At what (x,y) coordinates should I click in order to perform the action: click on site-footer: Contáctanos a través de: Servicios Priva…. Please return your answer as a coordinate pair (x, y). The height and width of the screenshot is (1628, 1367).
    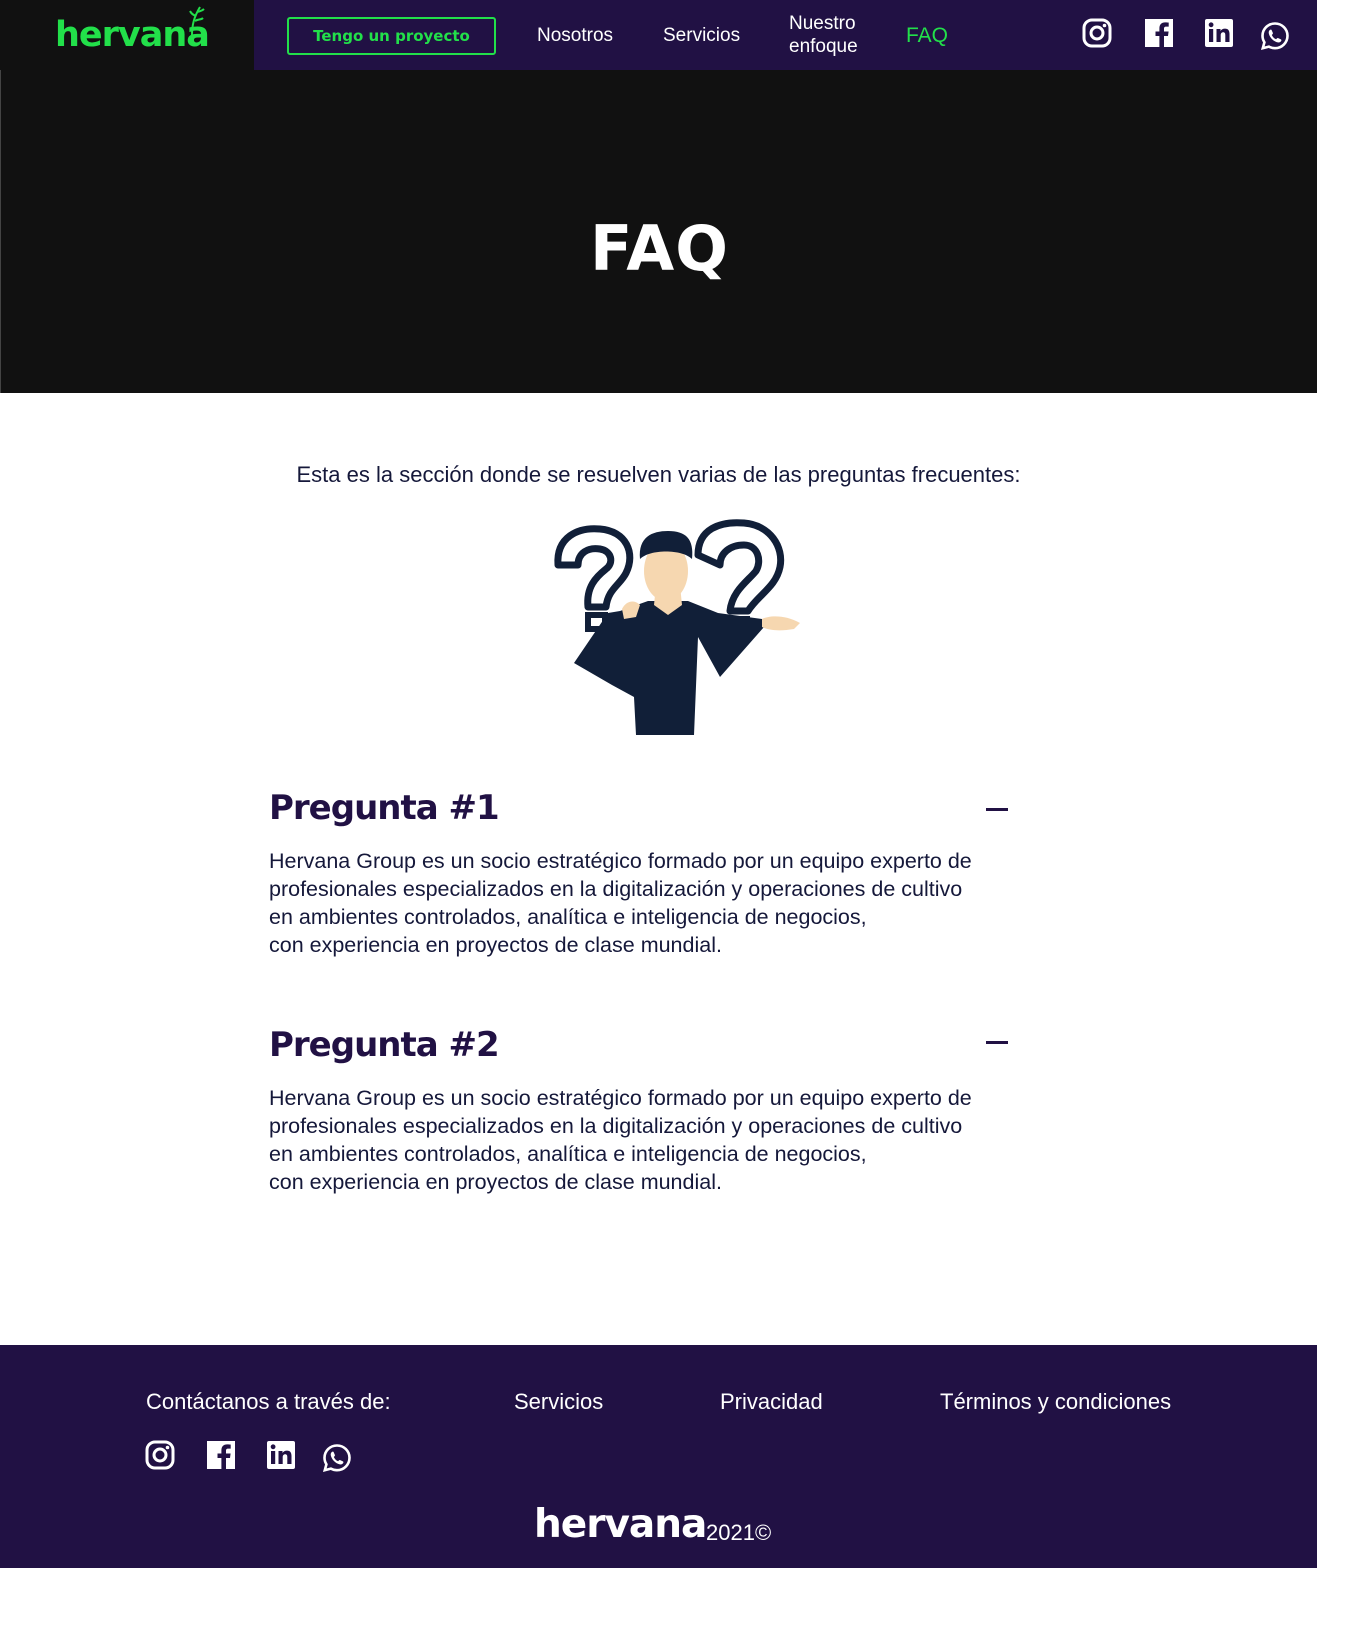
    Looking at the image, I should click on (658, 1456).